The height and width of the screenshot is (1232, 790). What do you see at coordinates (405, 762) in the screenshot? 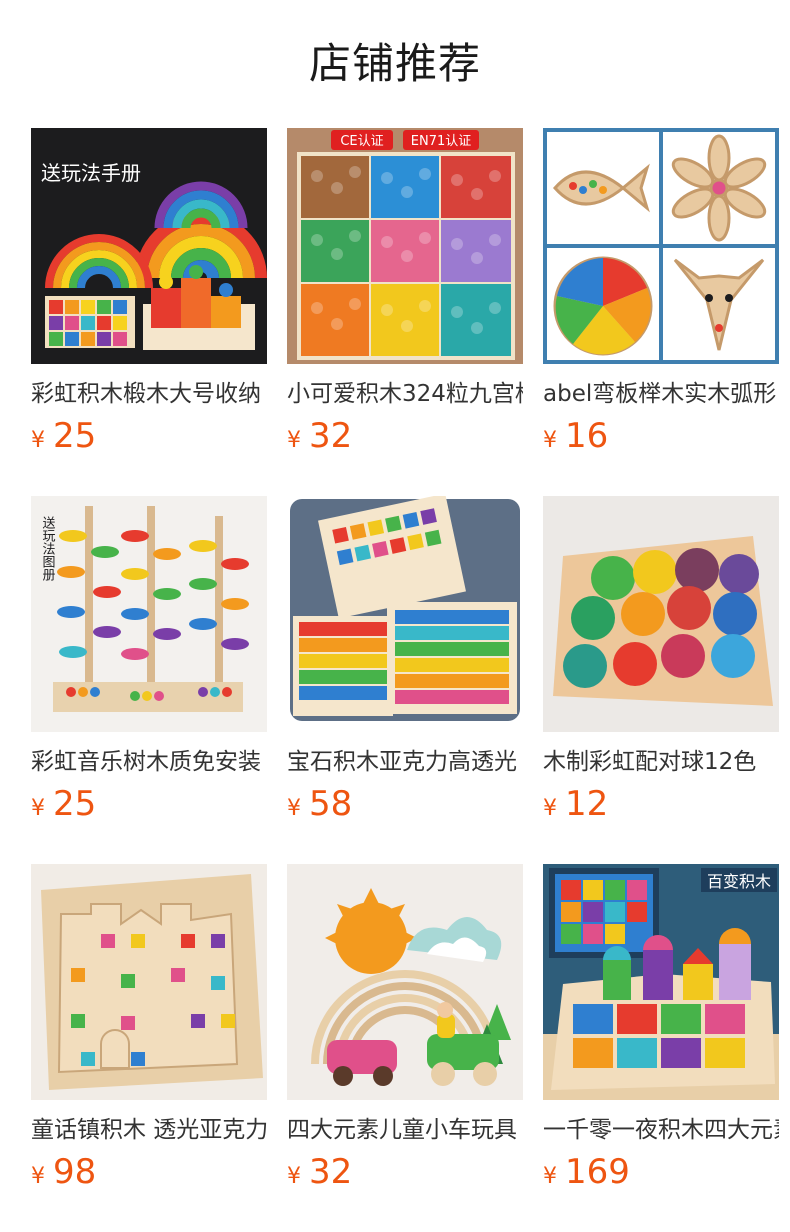
I see `product-name: 宝石积木亚克力高透光` at bounding box center [405, 762].